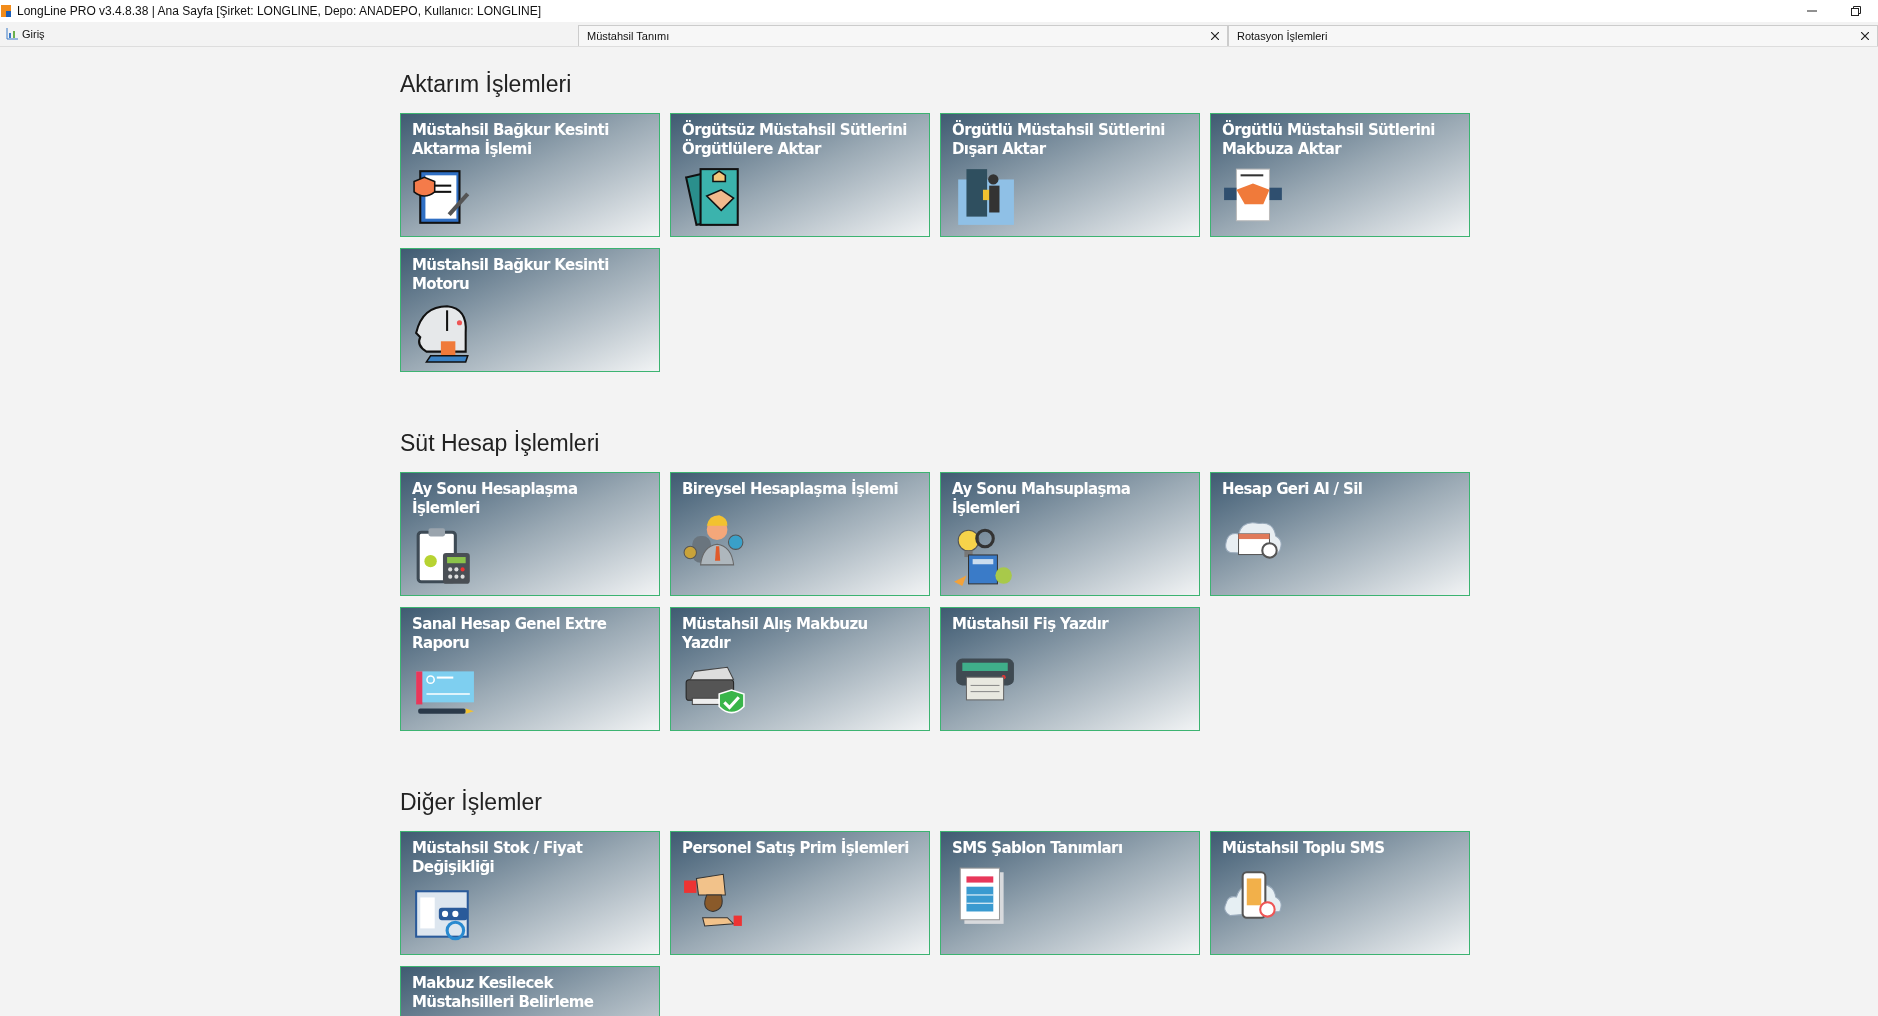 The image size is (1878, 1016). I want to click on home-tab: Giriş, so click(289, 34).